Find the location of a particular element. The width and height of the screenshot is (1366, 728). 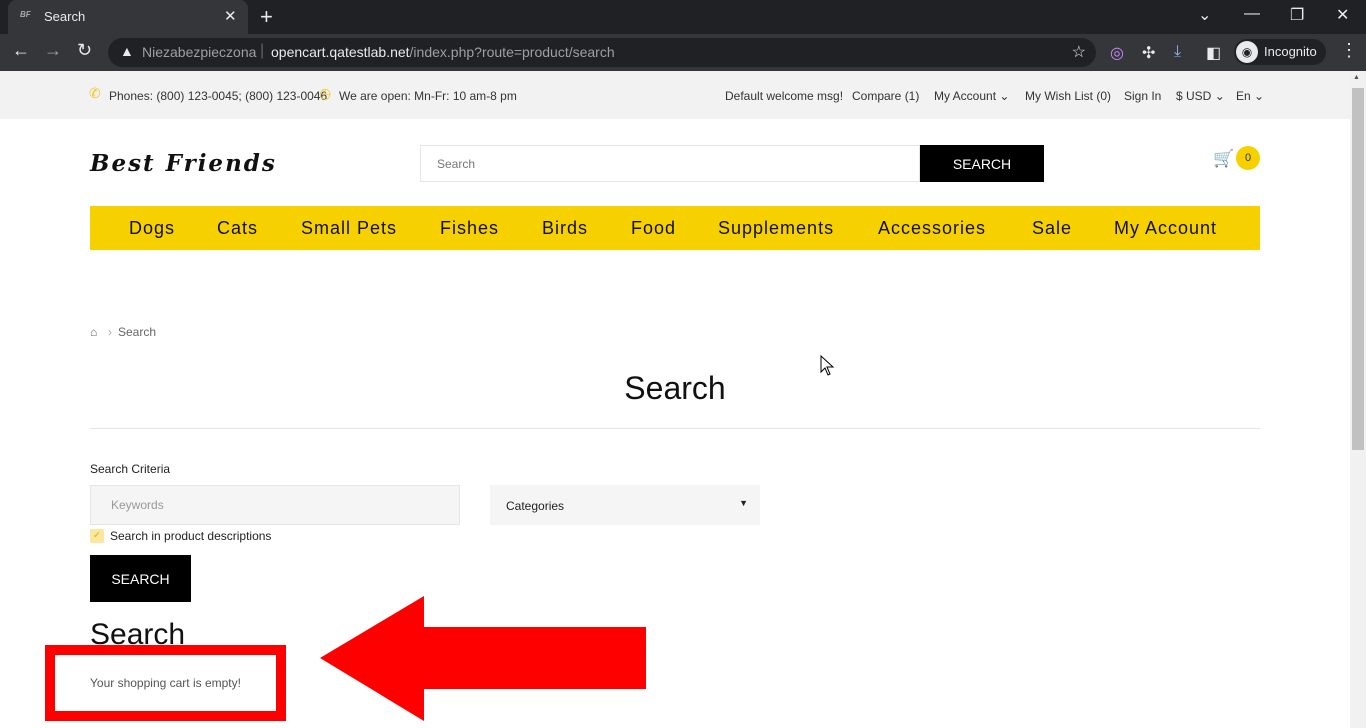

description-checkbox-label: Search in product descriptions is located at coordinates (190, 536).